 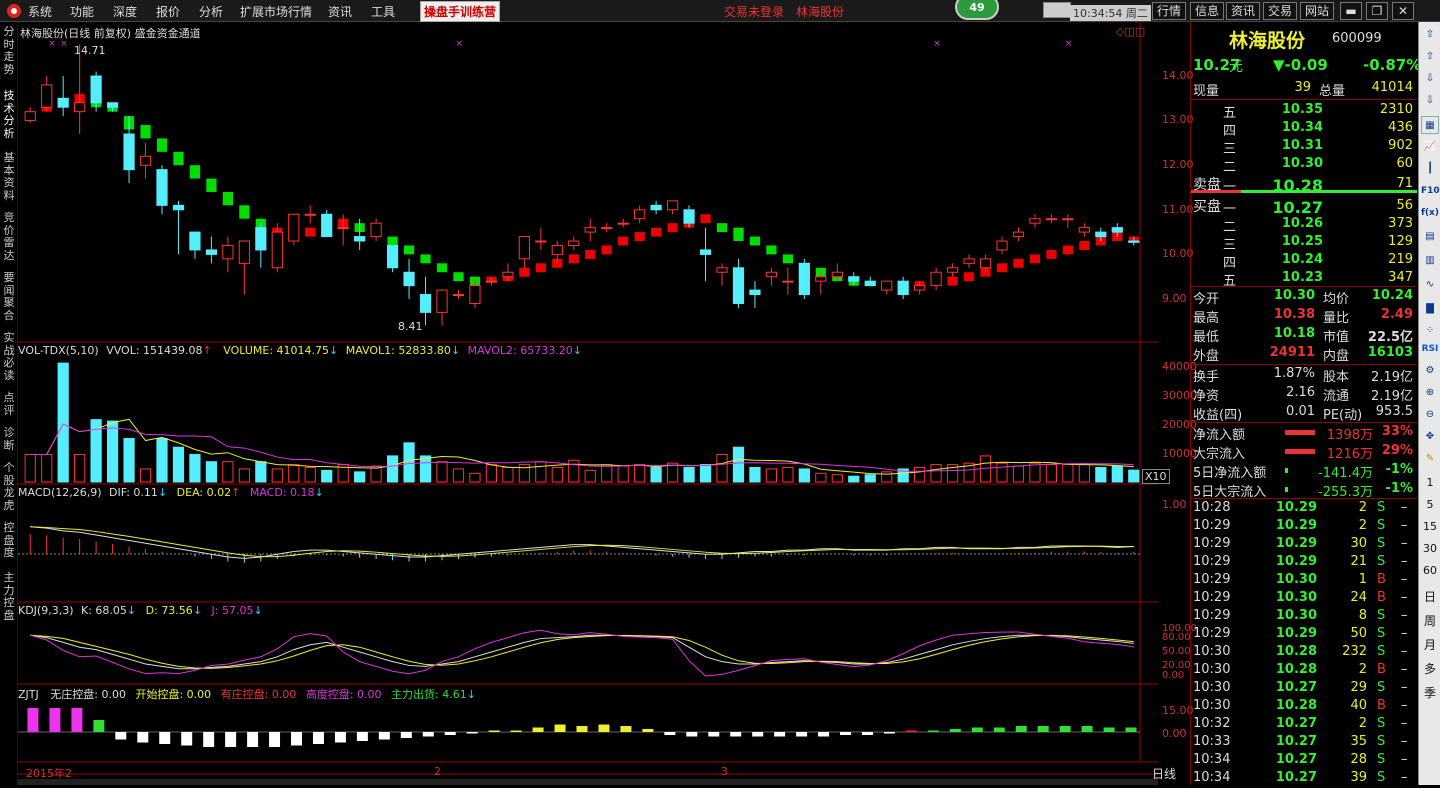 What do you see at coordinates (1243, 11) in the screenshot?
I see `nav-news-button: 资讯` at bounding box center [1243, 11].